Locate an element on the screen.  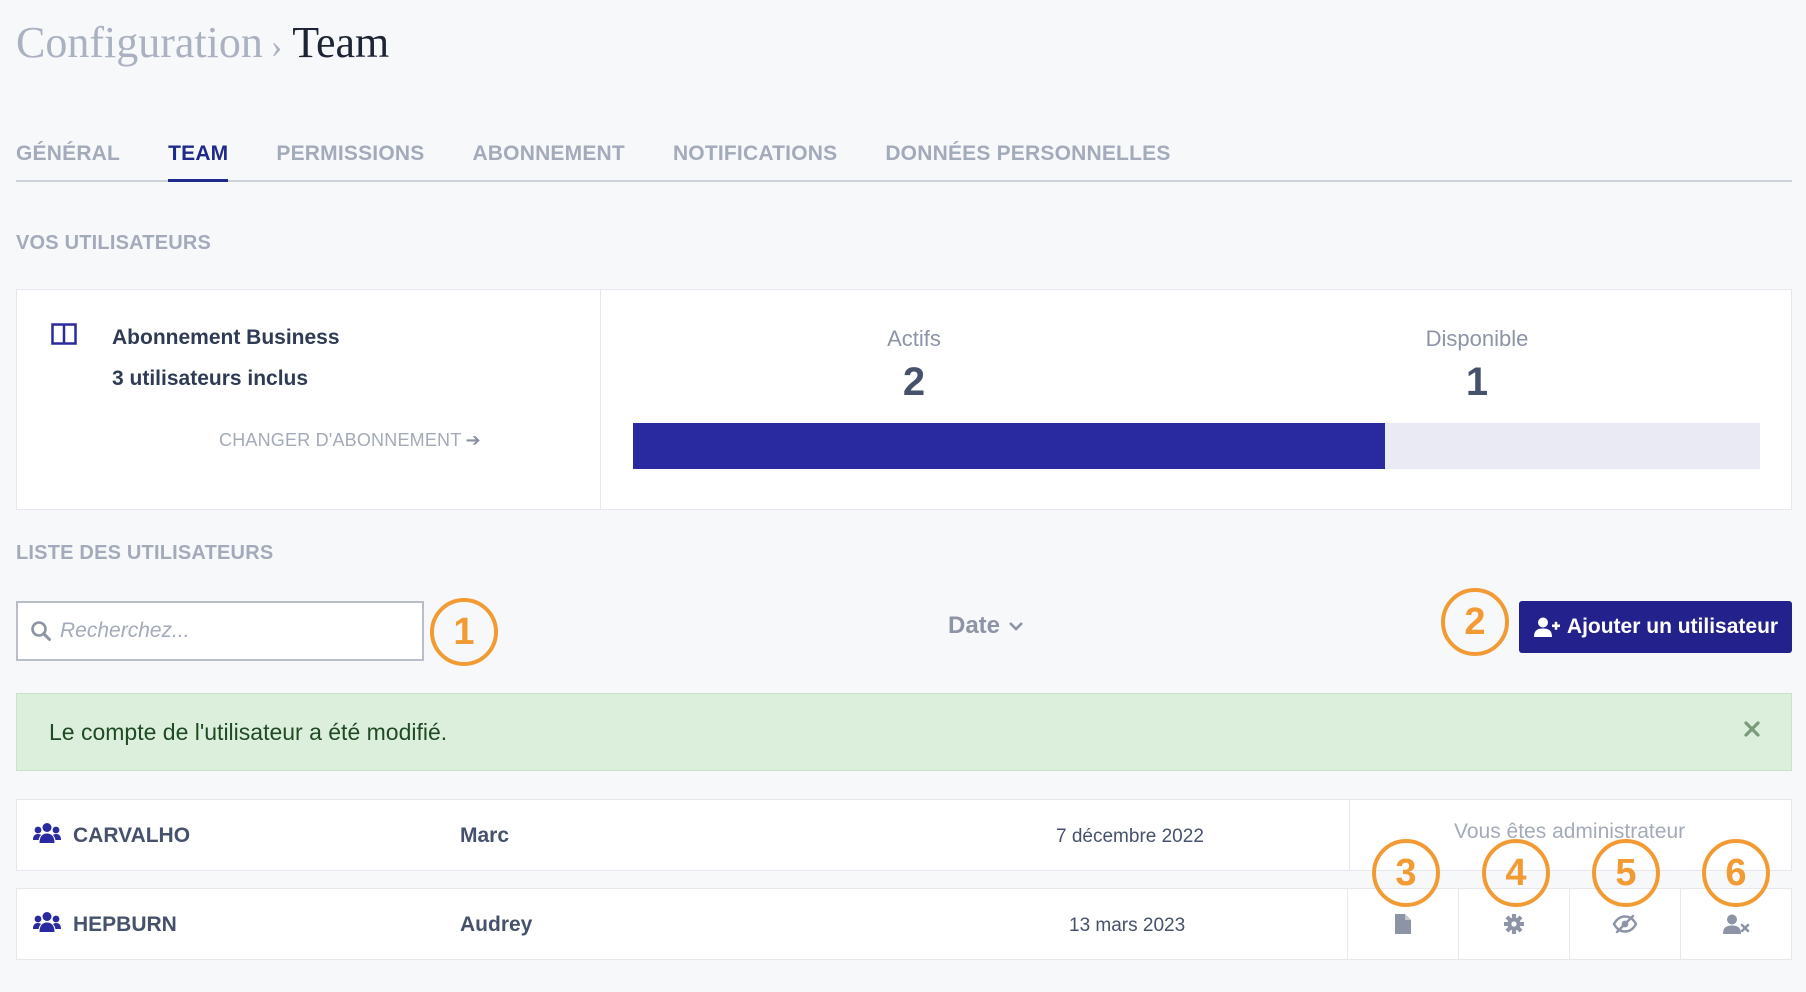
active-stat: Actifs 2 is located at coordinates (914, 365).